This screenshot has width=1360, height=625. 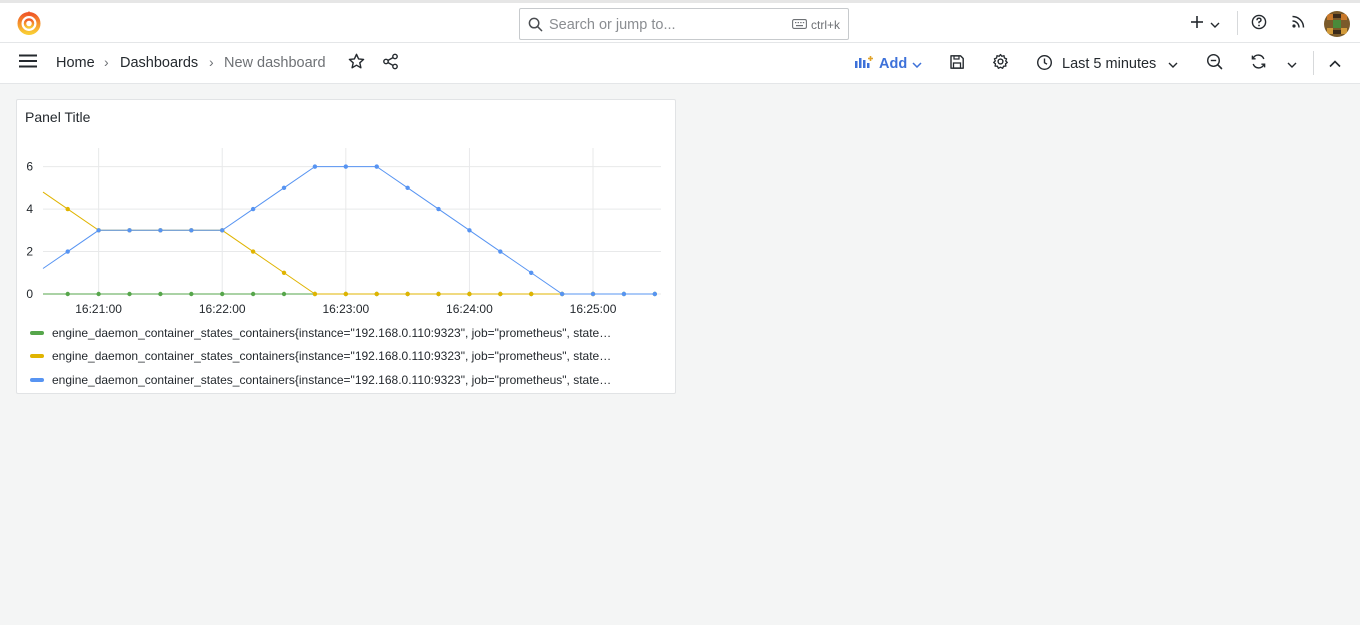 I want to click on news-button, so click(x=1300, y=24).